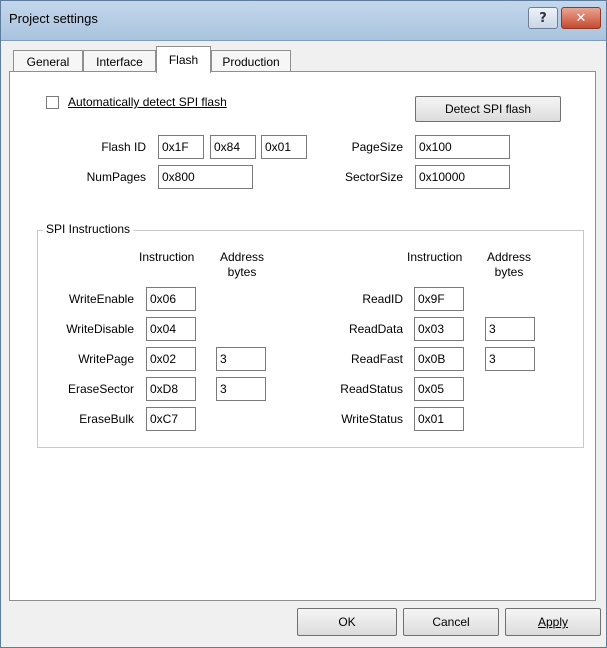 This screenshot has height=648, width=607. Describe the element at coordinates (462, 147) in the screenshot. I see `page-size-field: 0x100` at that location.